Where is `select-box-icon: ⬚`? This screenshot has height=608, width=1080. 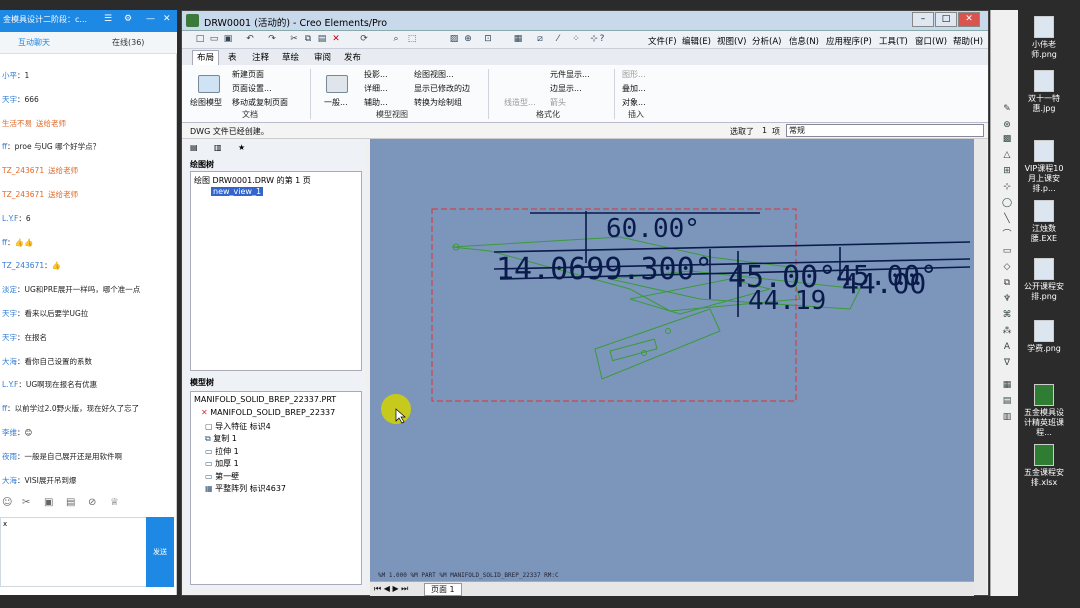 select-box-icon: ⬚ is located at coordinates (412, 39).